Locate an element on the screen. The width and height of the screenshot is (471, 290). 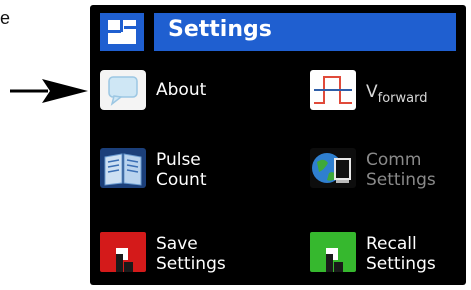
book-icon is located at coordinates (123, 168).